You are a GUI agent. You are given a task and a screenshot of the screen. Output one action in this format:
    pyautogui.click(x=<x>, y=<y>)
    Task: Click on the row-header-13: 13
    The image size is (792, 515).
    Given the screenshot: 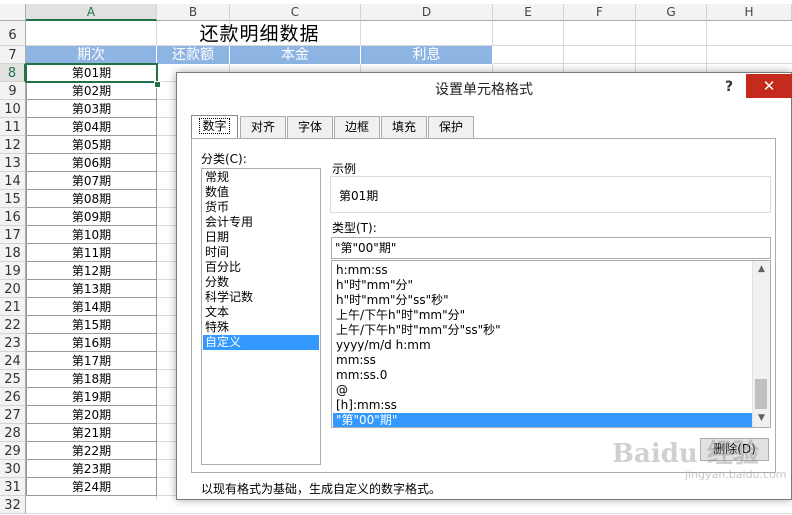 What is the action you would take?
    pyautogui.click(x=13, y=163)
    